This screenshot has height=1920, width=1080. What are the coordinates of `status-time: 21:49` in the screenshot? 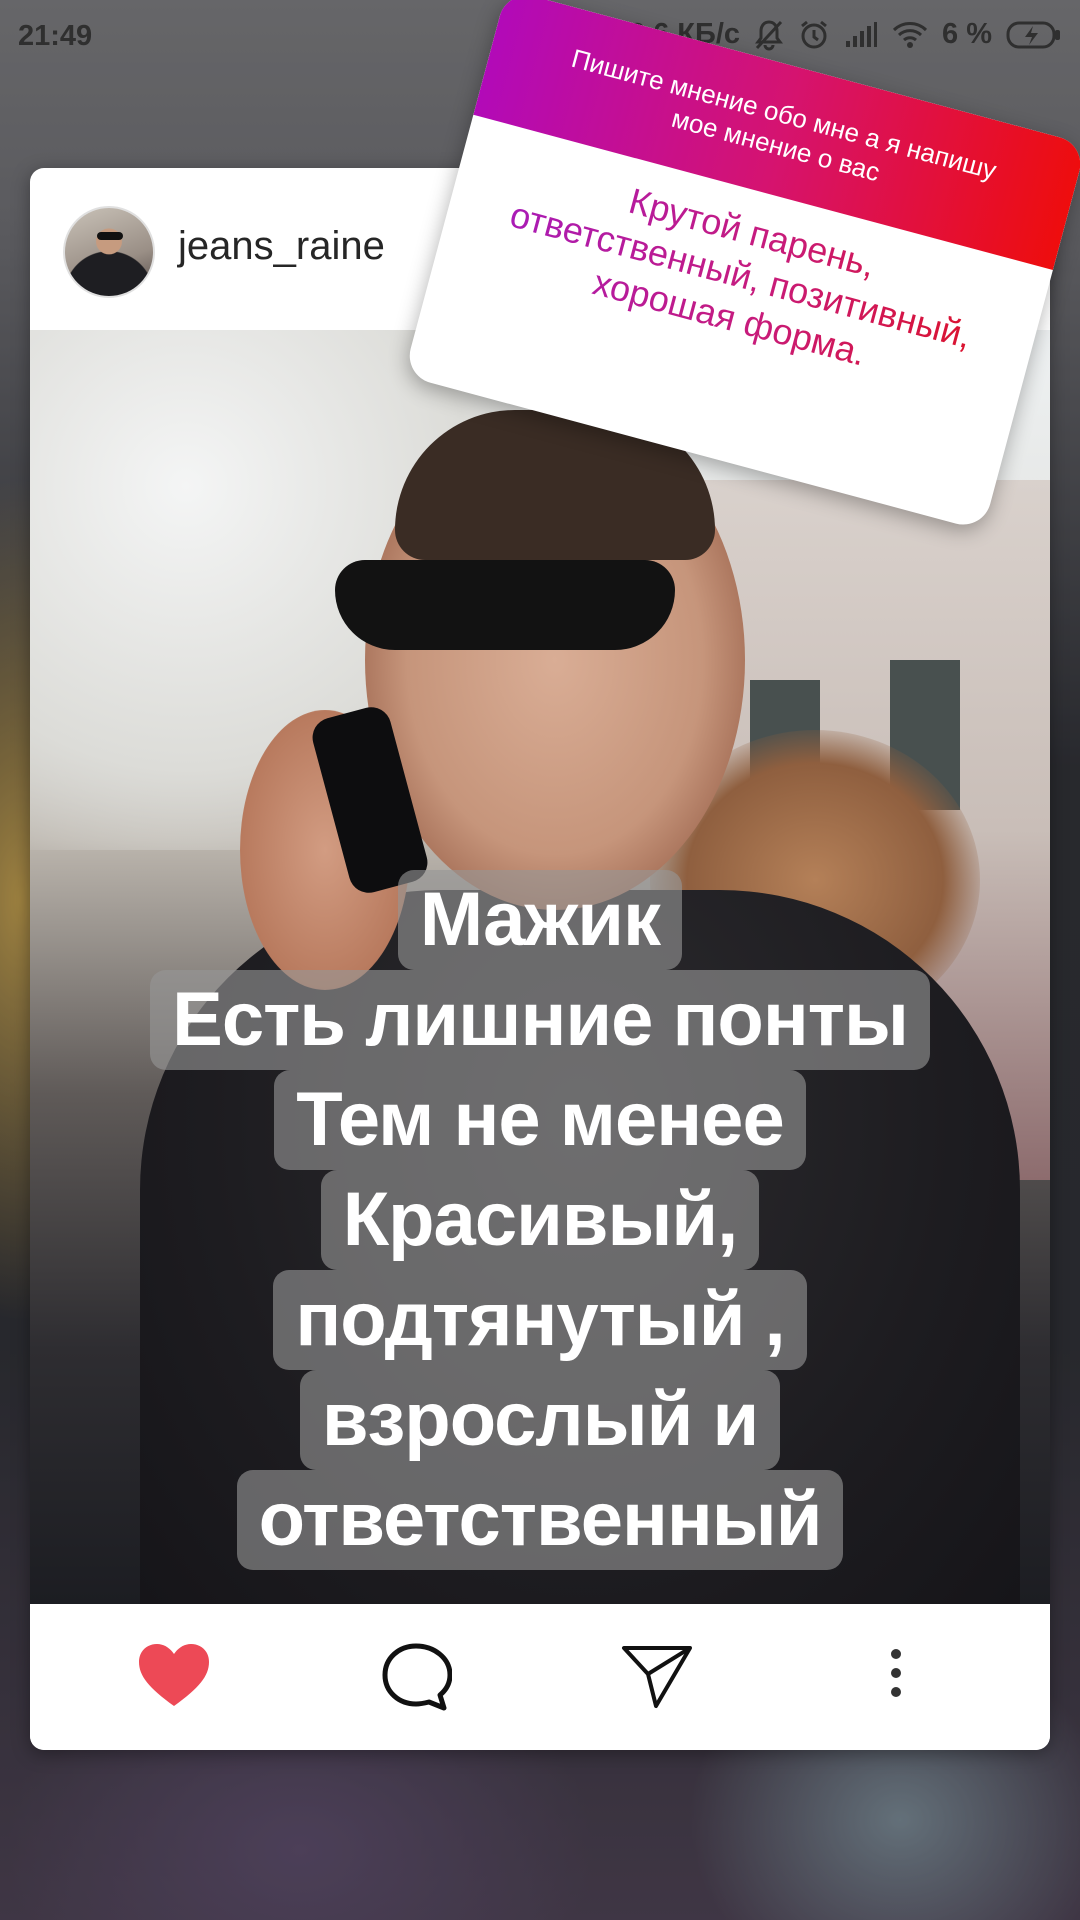 It's located at (55, 36).